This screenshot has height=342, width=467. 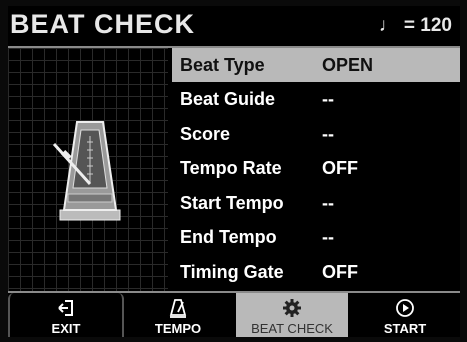 I want to click on setting-label: Timing Gate, so click(x=232, y=272).